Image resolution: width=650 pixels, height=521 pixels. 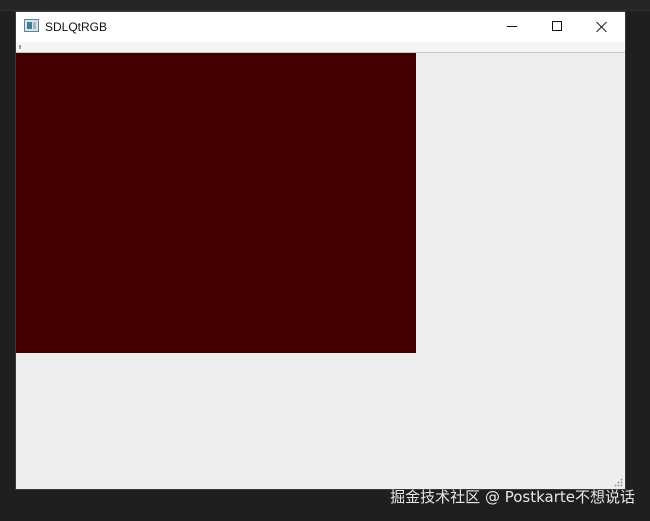 I want to click on minimize-button, so click(x=512, y=27).